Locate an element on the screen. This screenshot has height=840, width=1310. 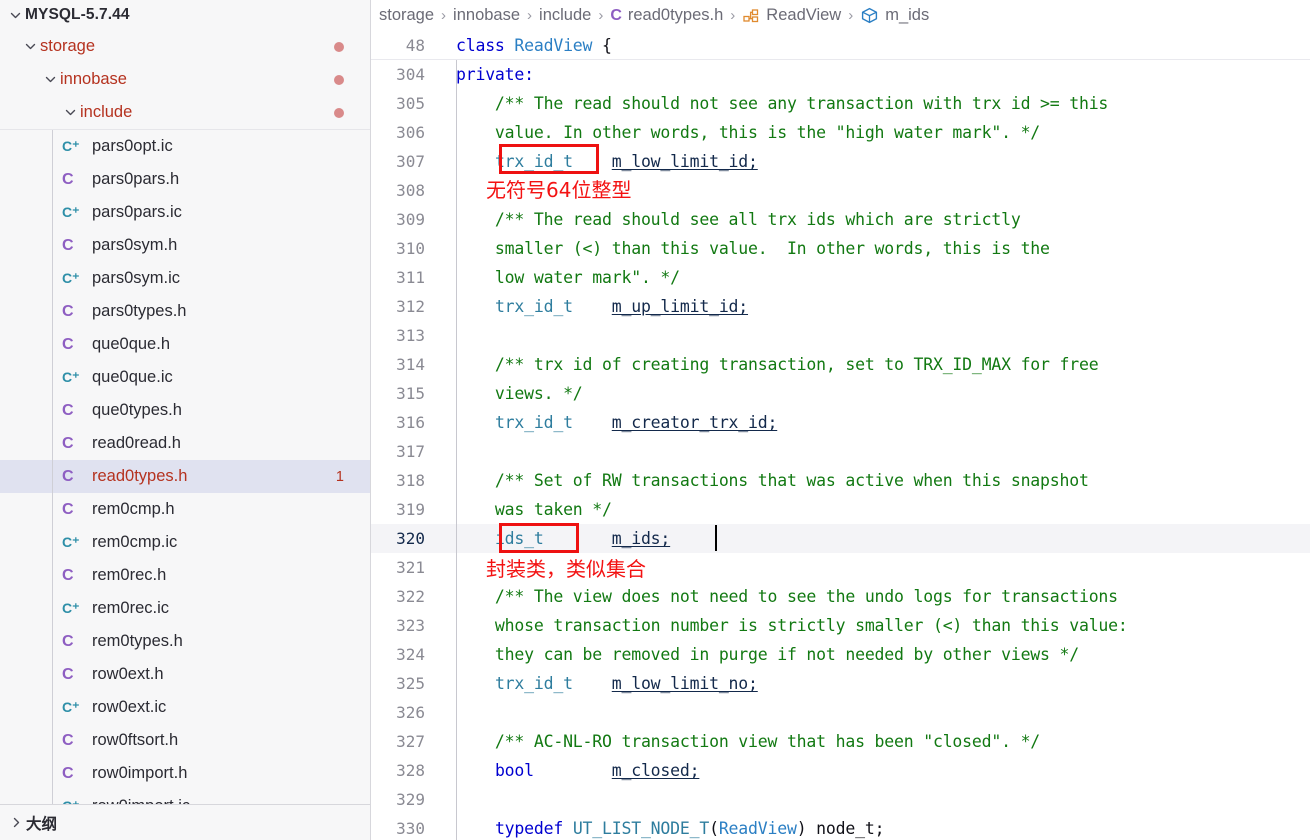
breadcrumb-item-file: C read0types.h is located at coordinates (666, 15).